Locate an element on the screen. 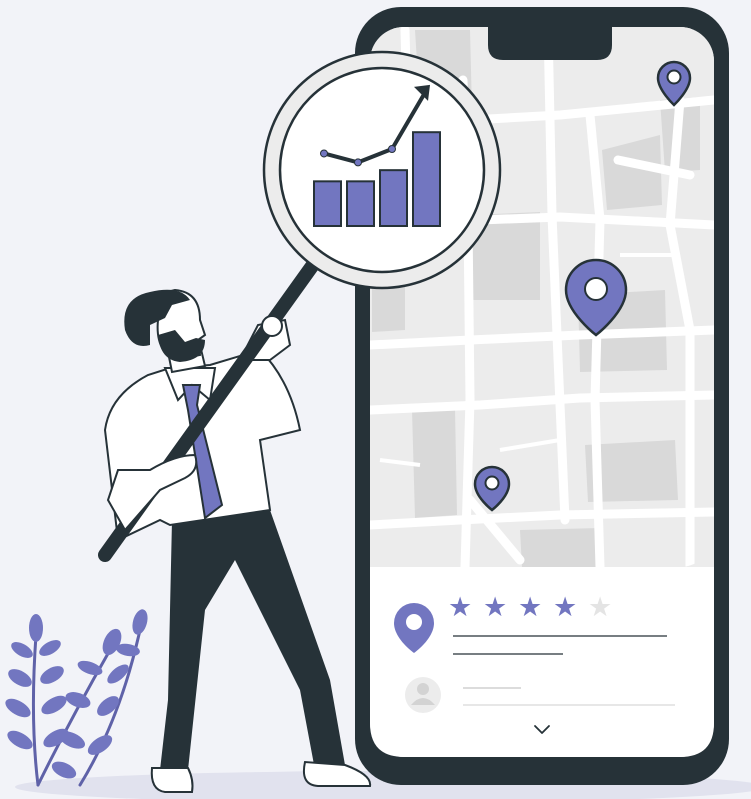  phone-notch is located at coordinates (550, 41).